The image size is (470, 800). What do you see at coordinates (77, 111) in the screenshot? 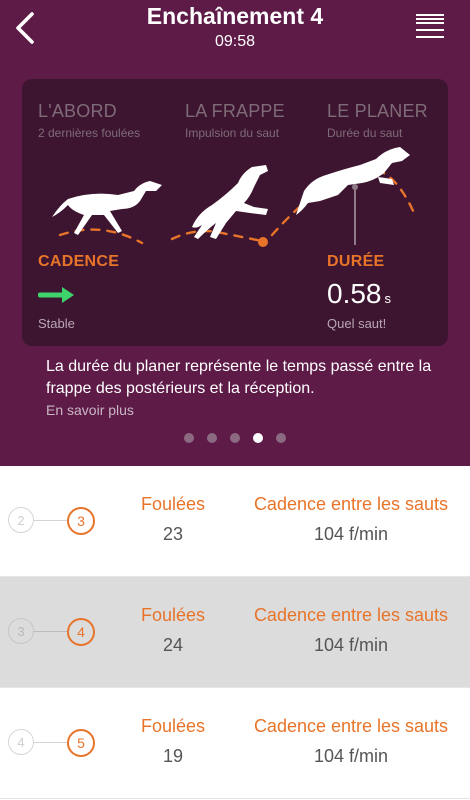
I see `phase-abord-title: L'ABORD` at bounding box center [77, 111].